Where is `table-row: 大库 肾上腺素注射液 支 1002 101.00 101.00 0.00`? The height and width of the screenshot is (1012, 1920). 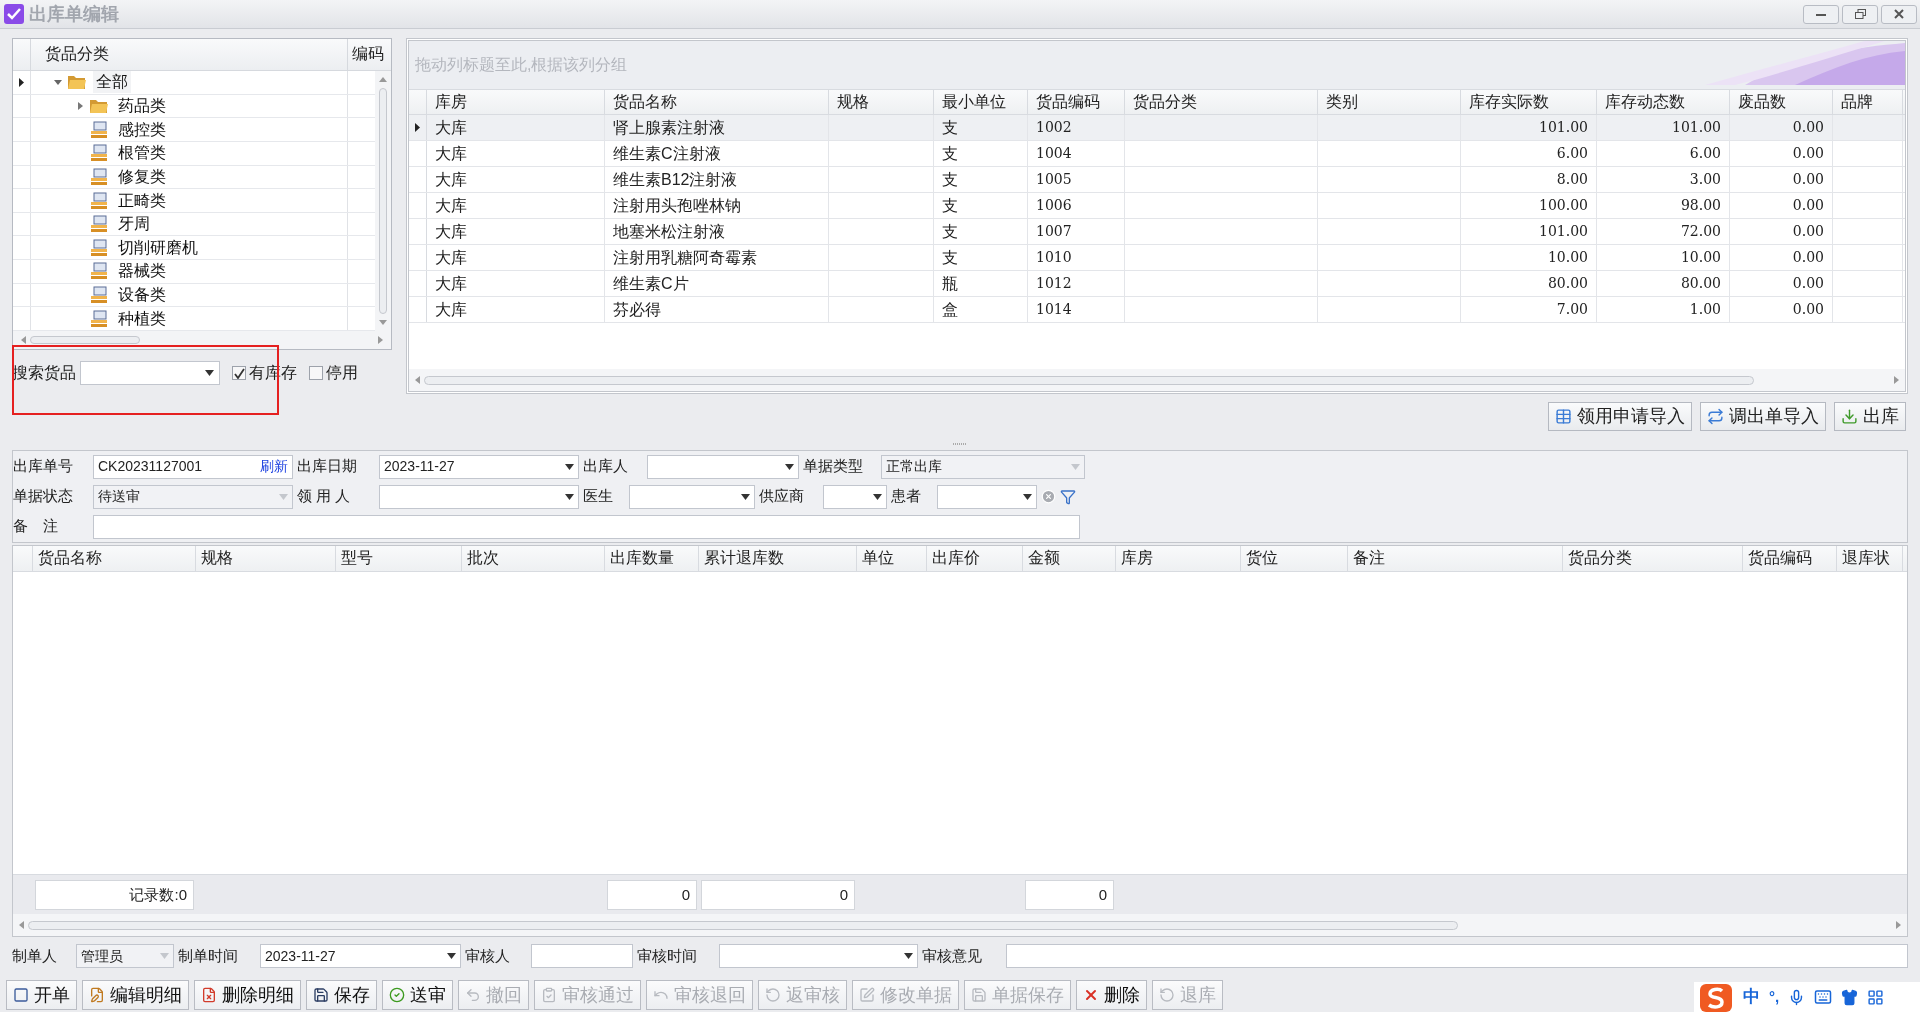
table-row: 大库 肾上腺素注射液 支 1002 101.00 101.00 0.00 is located at coordinates (1157, 128).